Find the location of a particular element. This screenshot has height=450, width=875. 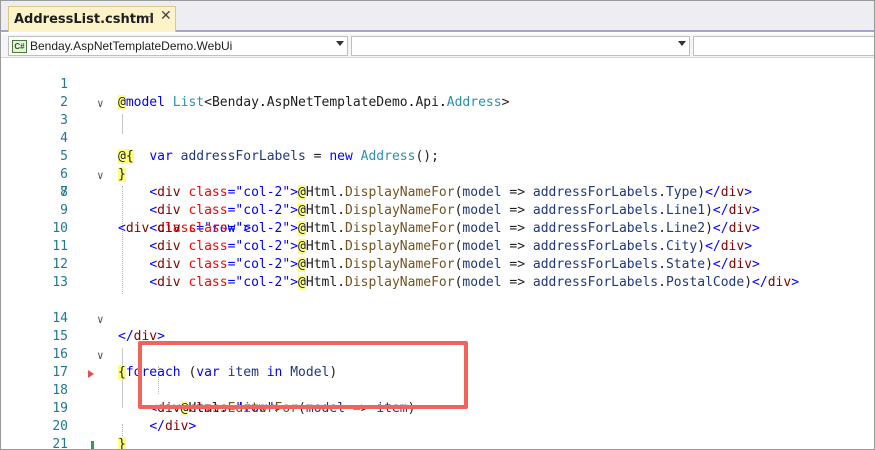

code-line: 5 } is located at coordinates (437, 156).